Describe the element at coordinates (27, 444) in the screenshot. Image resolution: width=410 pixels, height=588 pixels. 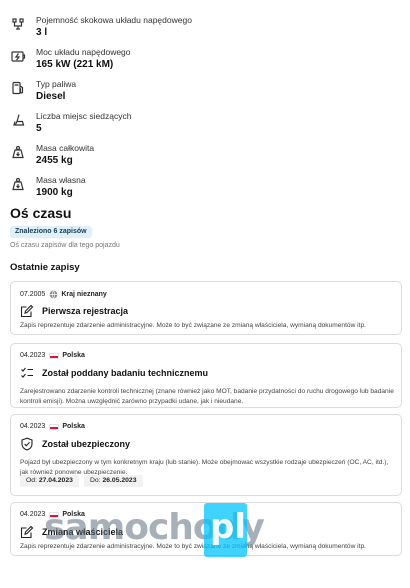
I see `shield-check-icon` at that location.